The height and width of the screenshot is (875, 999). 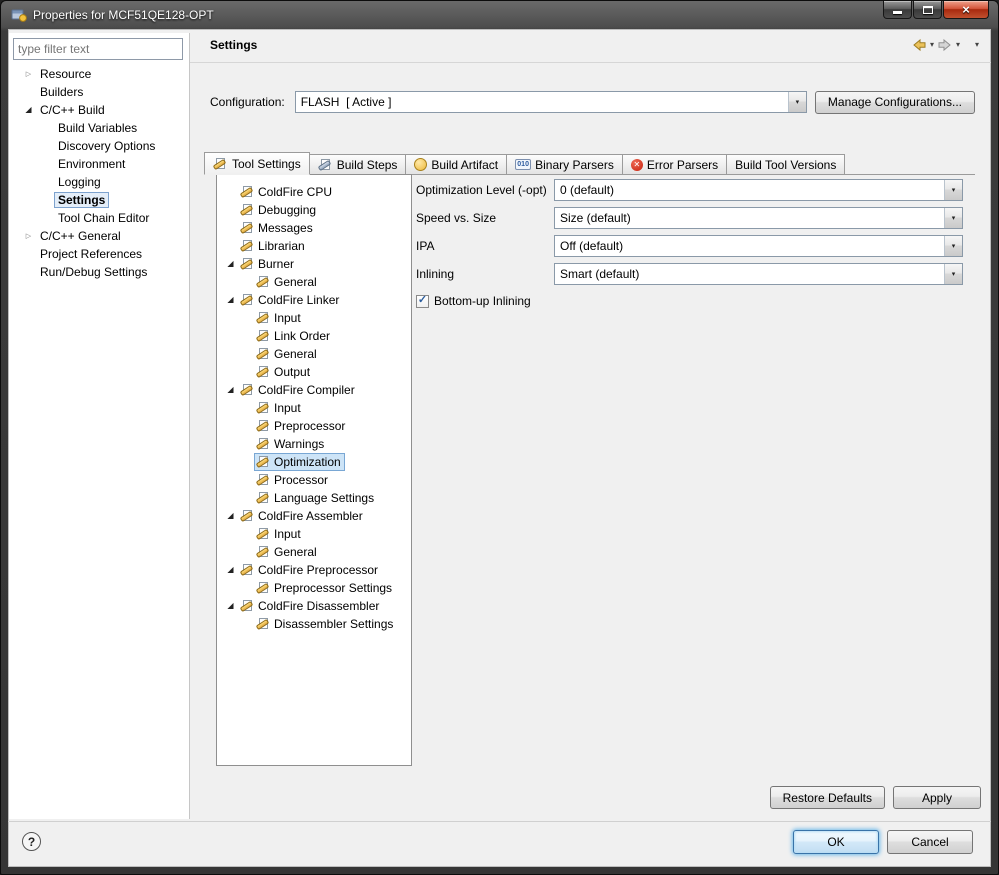 What do you see at coordinates (99, 74) in the screenshot?
I see `sidebar-item-resource: ▷ Resource` at bounding box center [99, 74].